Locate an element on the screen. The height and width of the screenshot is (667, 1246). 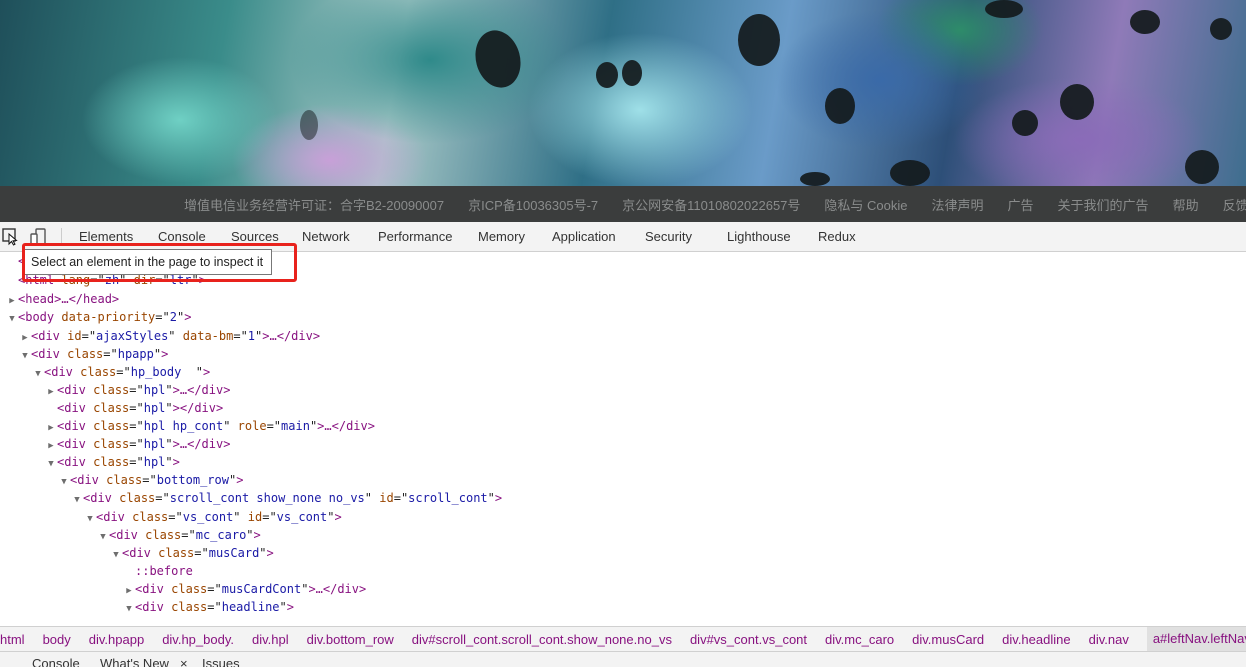
tab-lighthouse: Lighthouse is located at coordinates (759, 237).